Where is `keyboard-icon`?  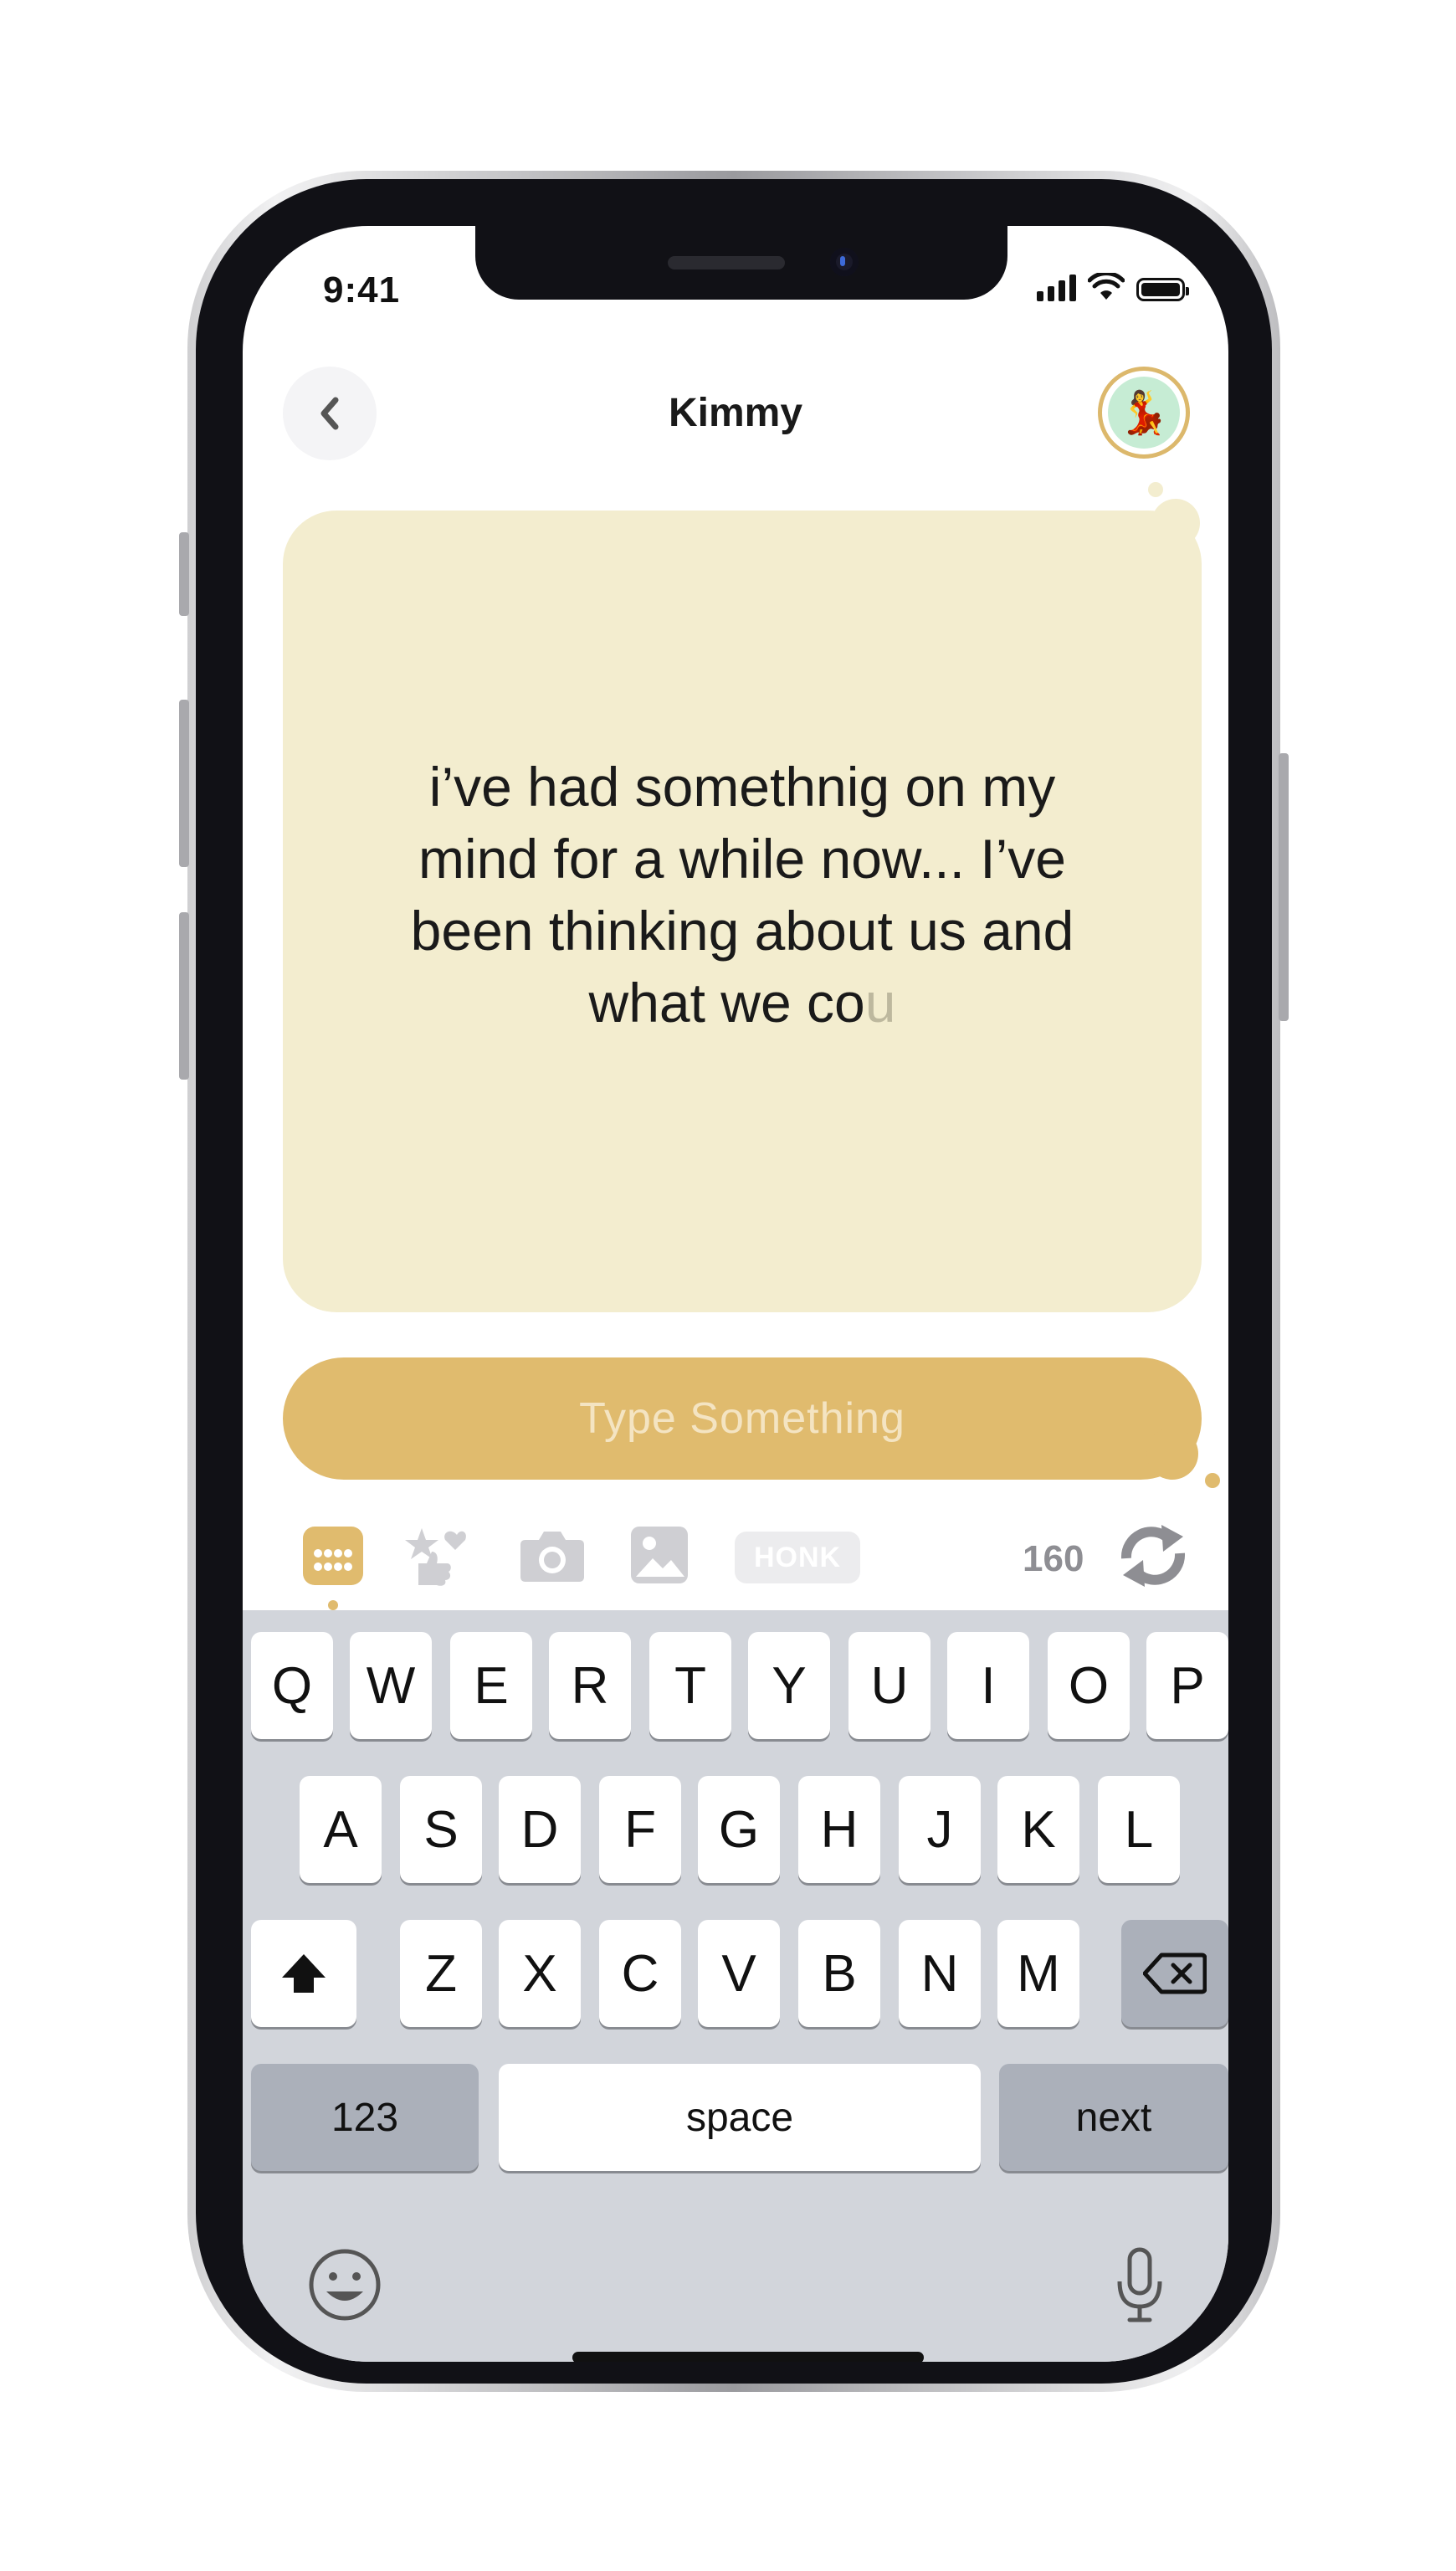 keyboard-icon is located at coordinates (333, 1556).